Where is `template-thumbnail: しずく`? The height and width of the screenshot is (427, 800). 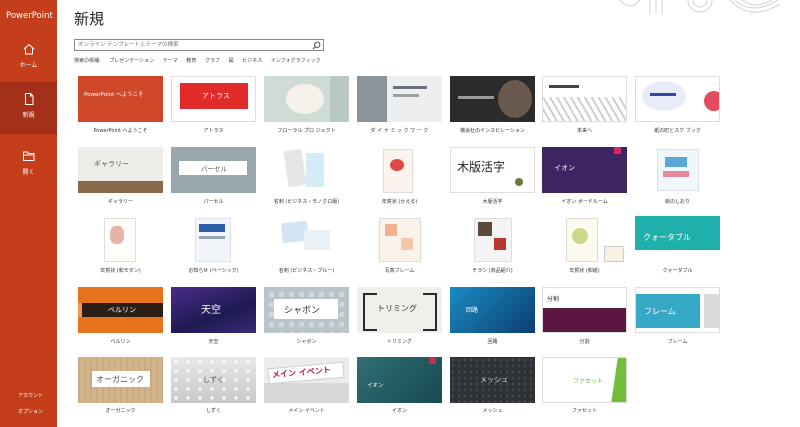
template-thumbnail: しずく is located at coordinates (213, 380).